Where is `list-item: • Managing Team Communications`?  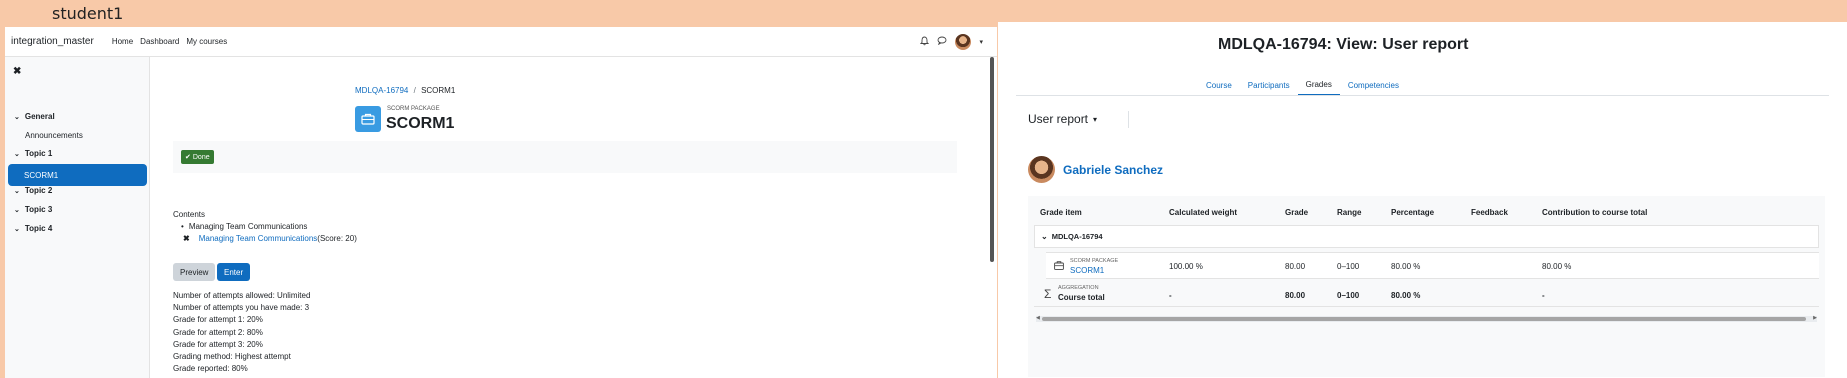 list-item: • Managing Team Communications is located at coordinates (265, 226).